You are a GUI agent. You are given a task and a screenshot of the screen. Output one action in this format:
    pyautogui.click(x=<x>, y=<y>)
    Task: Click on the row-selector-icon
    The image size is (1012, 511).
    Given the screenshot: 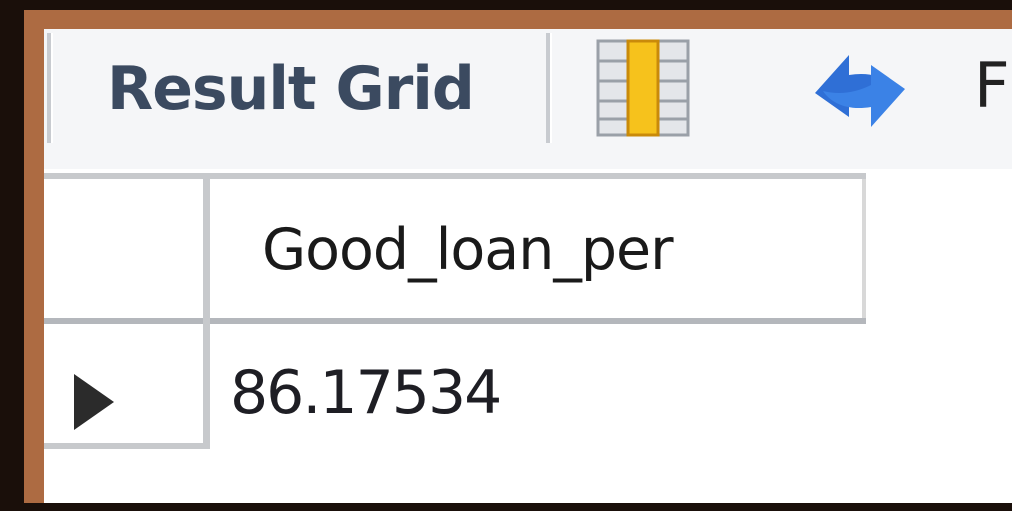 What is the action you would take?
    pyautogui.click(x=94, y=402)
    